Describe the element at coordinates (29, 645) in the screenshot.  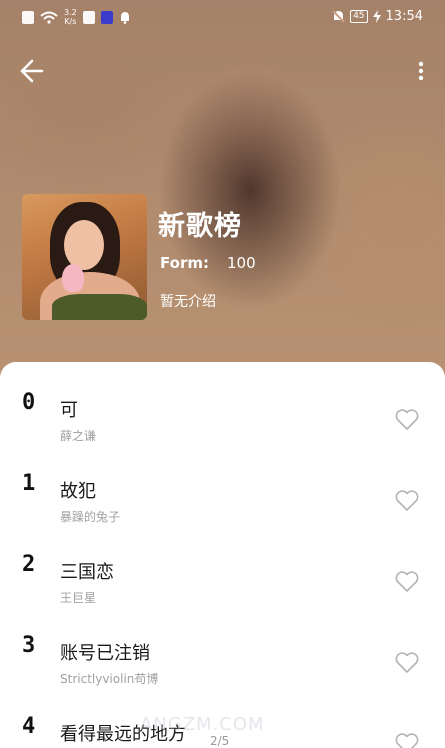
I see `song-index: 3` at that location.